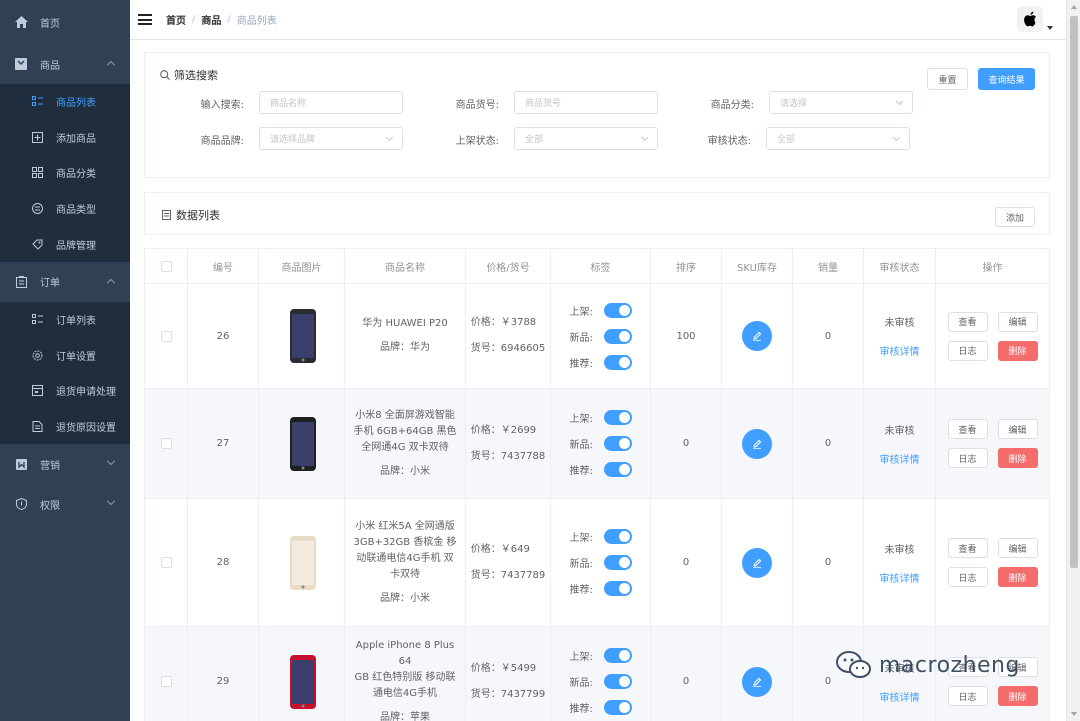 The image size is (1080, 721). I want to click on audit-status: 未审核, so click(899, 323).